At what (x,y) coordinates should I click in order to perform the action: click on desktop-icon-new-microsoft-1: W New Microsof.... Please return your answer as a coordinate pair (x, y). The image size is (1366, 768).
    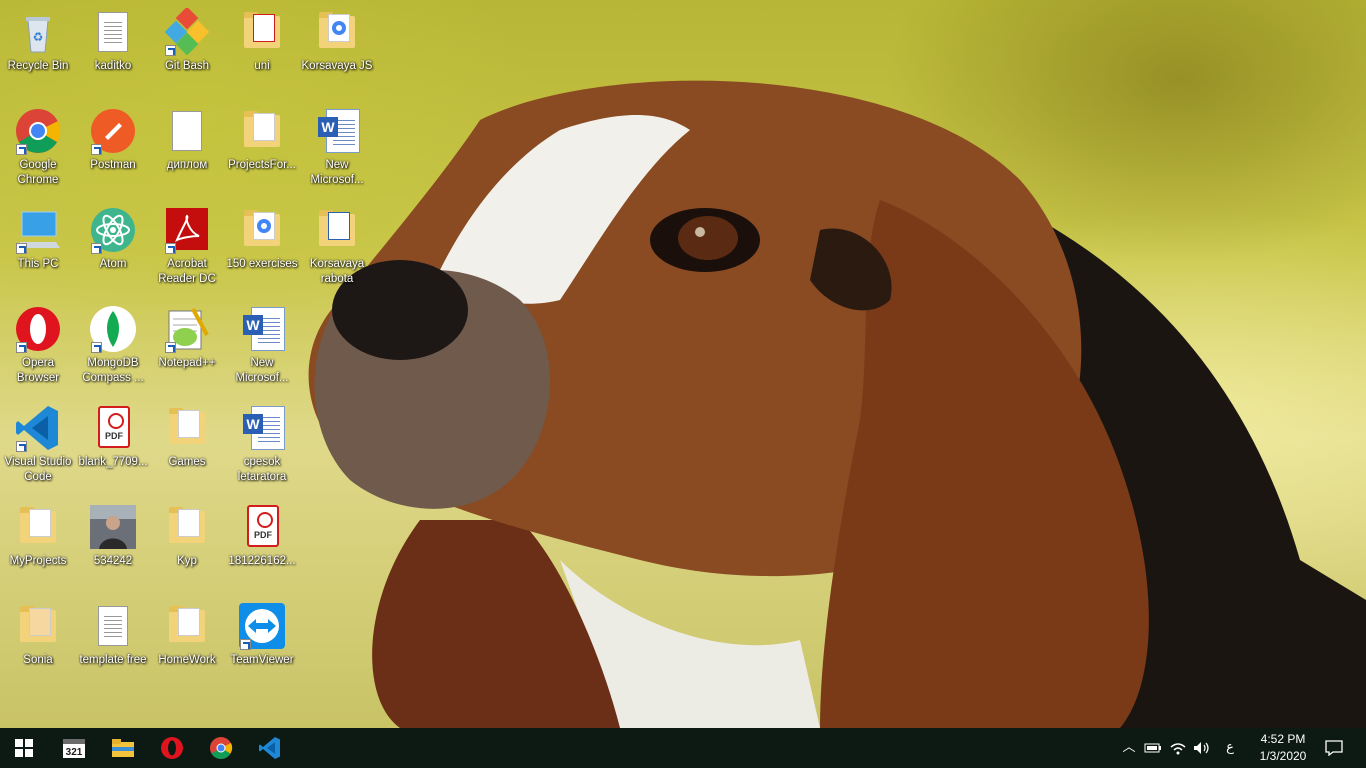
    Looking at the image, I should click on (337, 147).